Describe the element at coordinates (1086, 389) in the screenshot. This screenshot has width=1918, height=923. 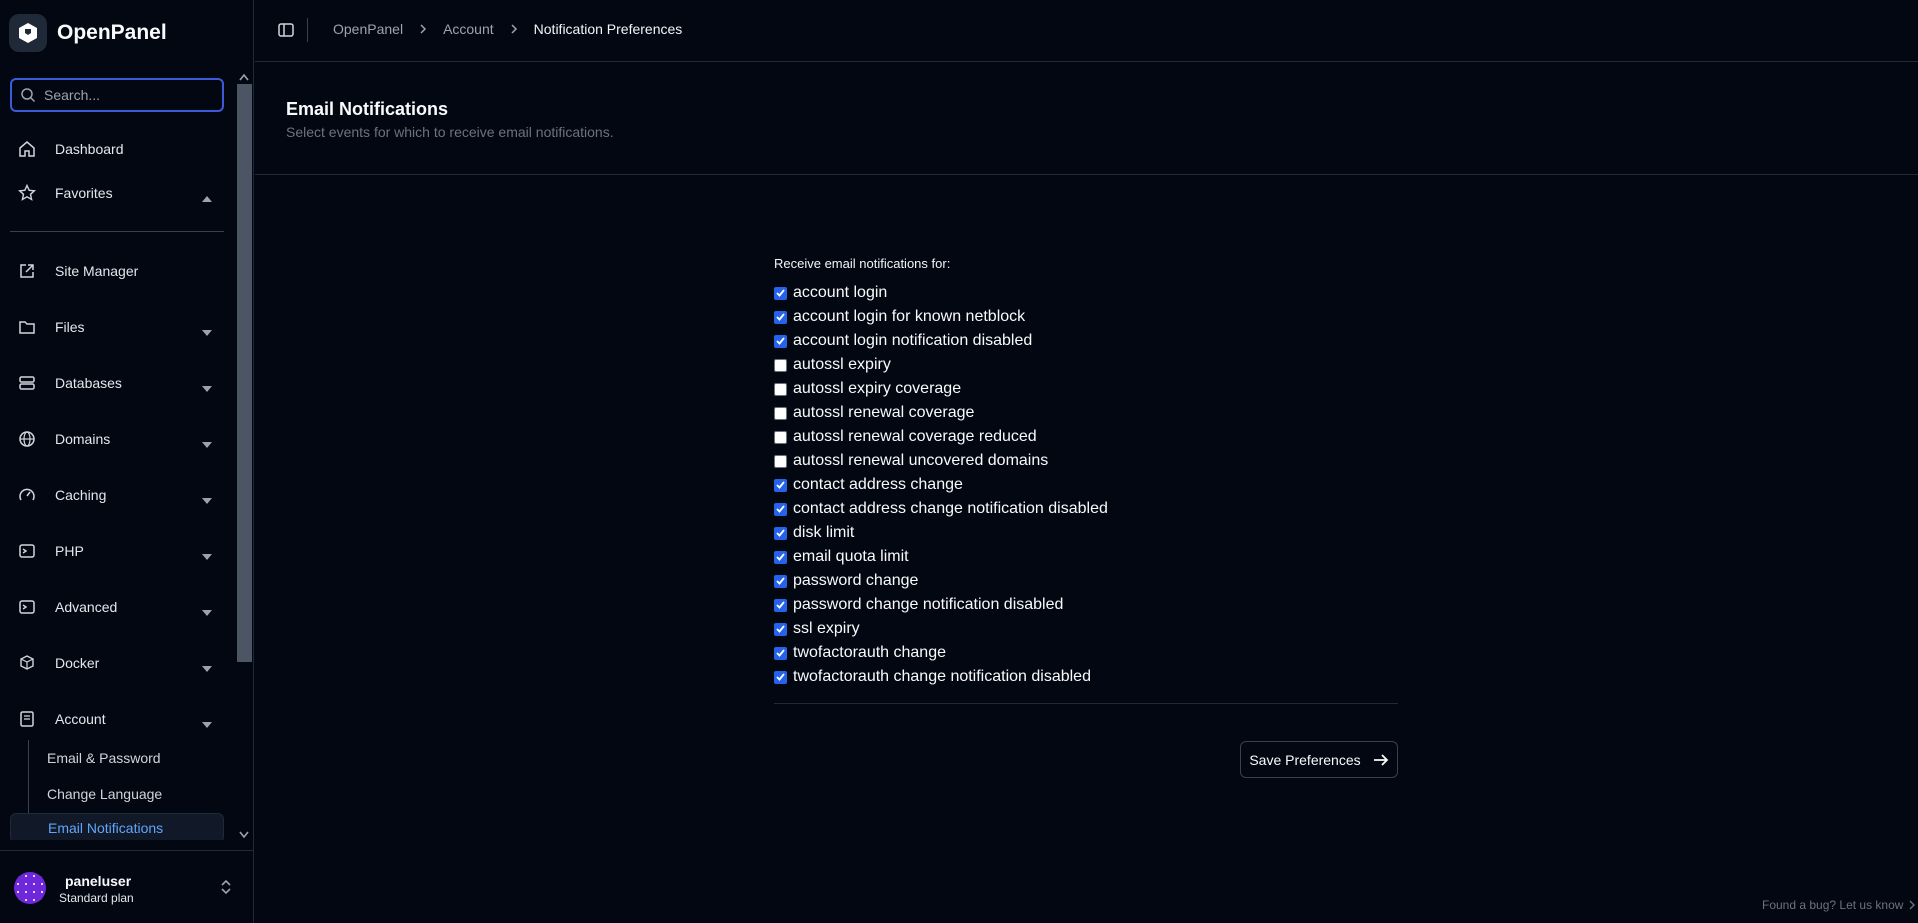
I see `notification-option: autossl expiry coverage` at that location.